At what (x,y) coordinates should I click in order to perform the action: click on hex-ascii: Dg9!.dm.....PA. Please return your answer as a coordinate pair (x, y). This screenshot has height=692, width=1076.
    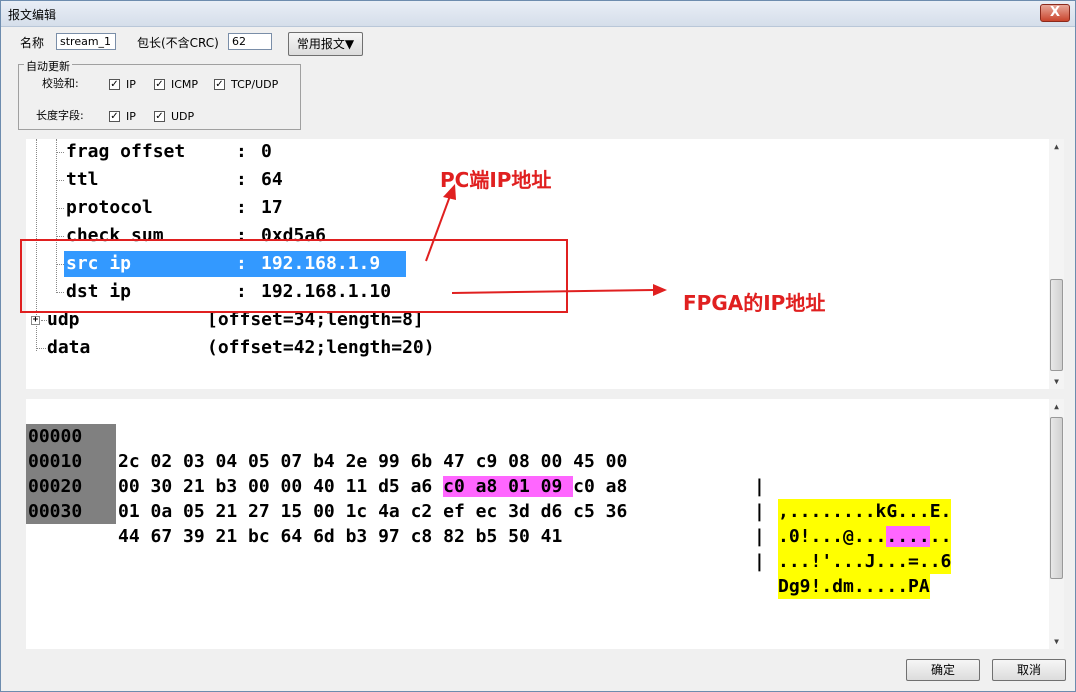
    Looking at the image, I should click on (854, 586).